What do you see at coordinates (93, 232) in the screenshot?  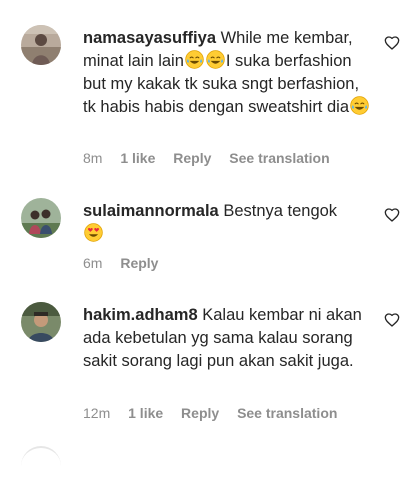 I see `smiling-face-with-heart-eyes-icon` at bounding box center [93, 232].